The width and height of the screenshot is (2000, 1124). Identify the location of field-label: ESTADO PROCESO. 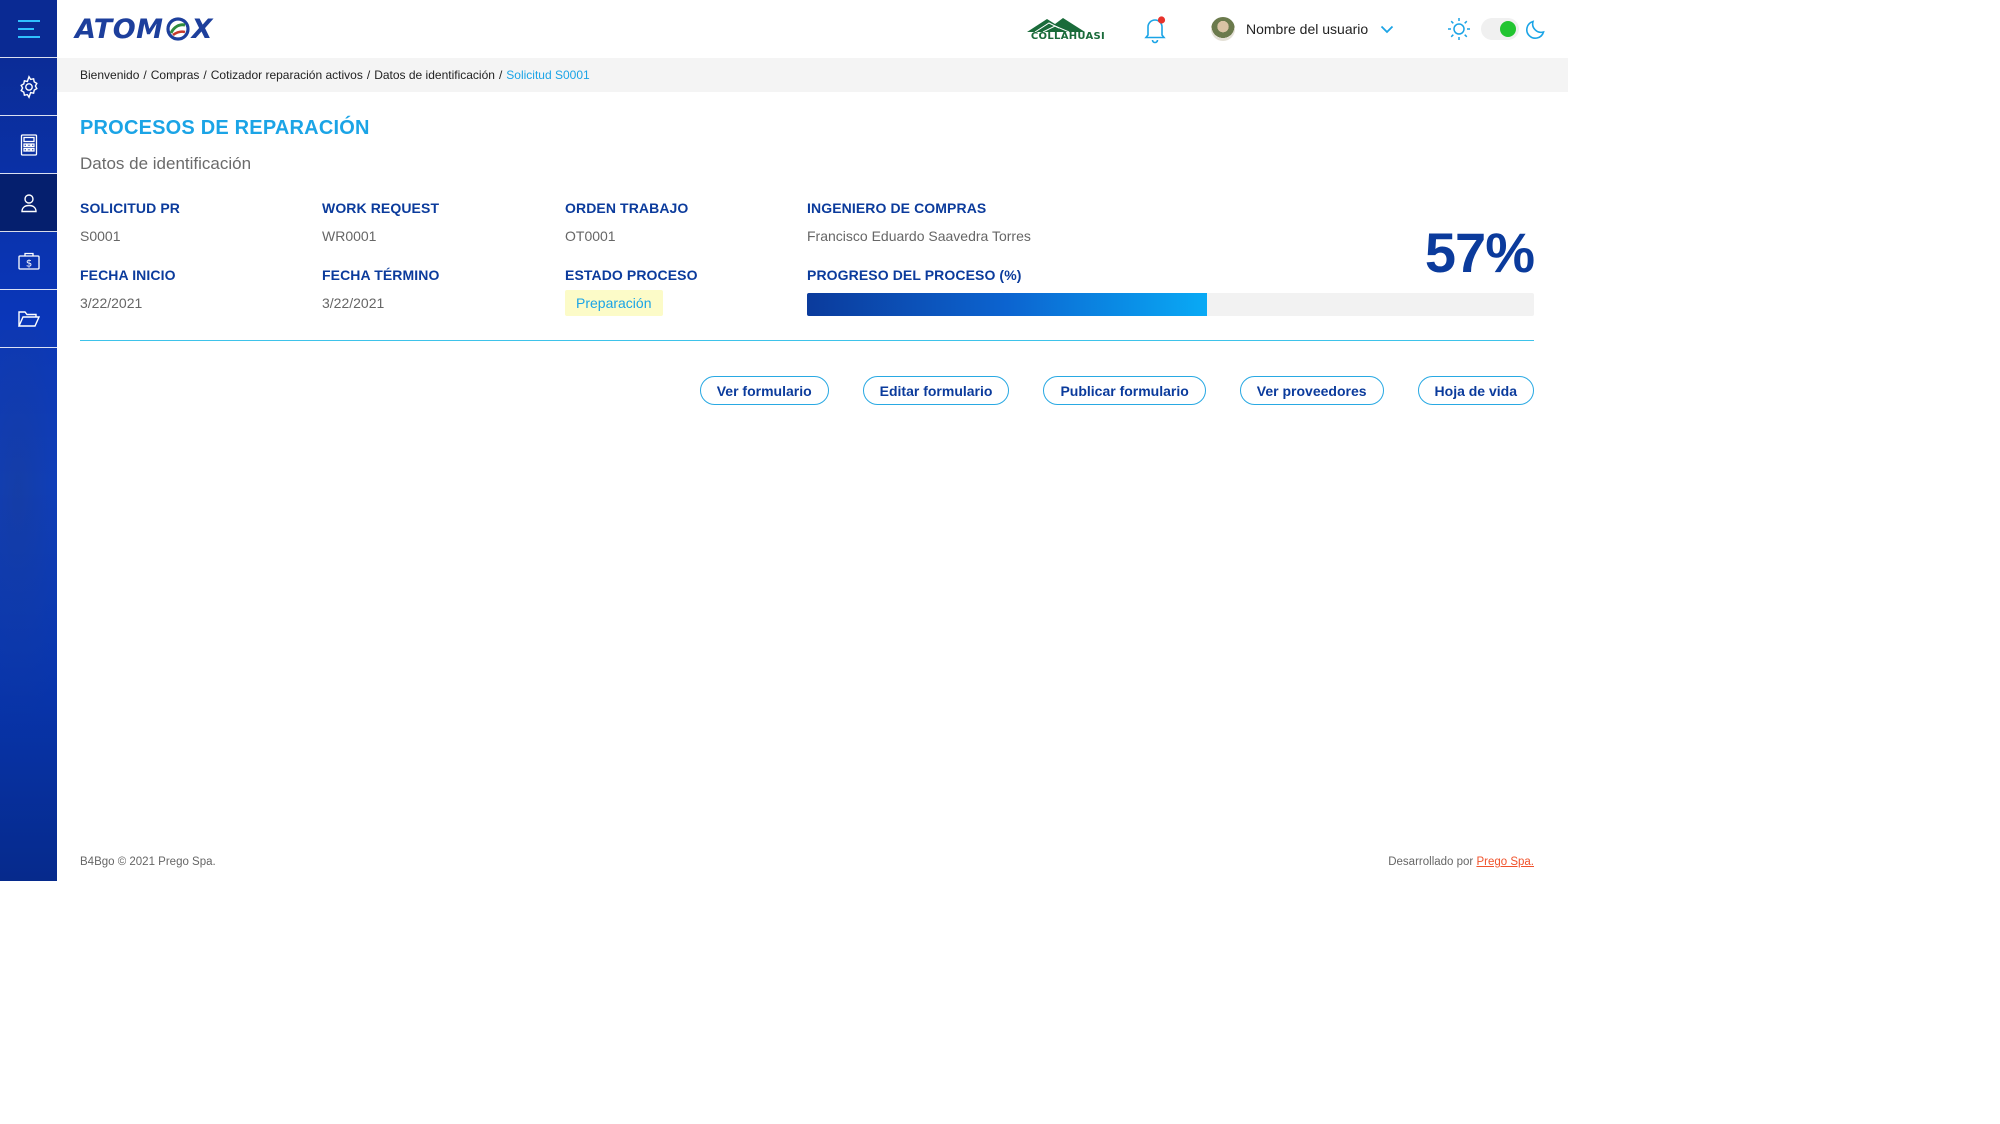
(631, 275).